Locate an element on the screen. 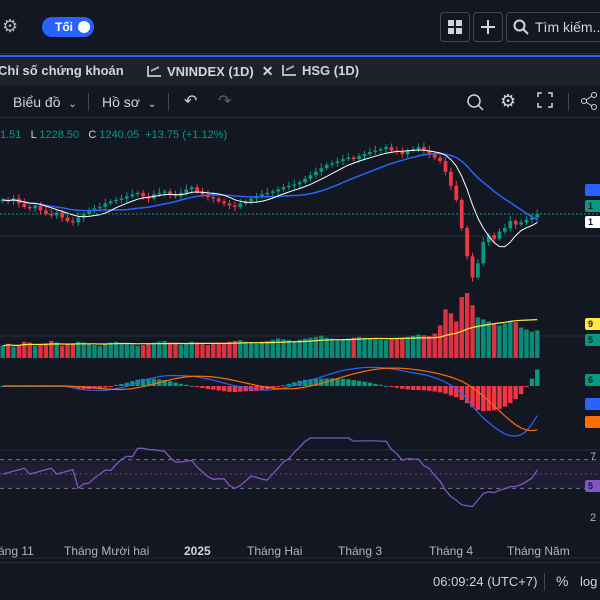 Image resolution: width=600 pixels, height=600 pixels. divider is located at coordinates (168, 102).